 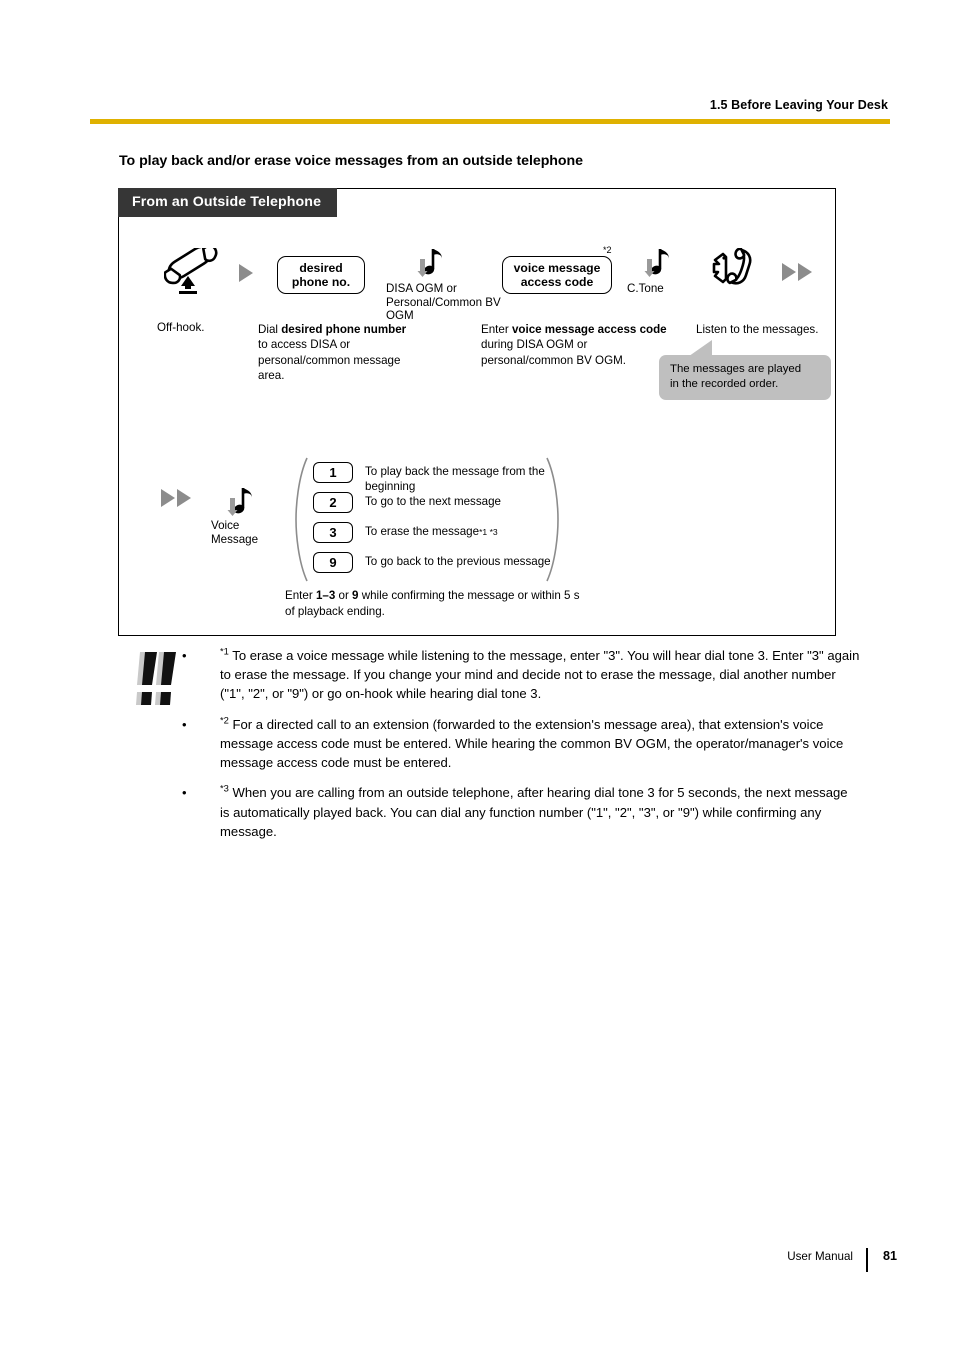 I want to click on voice-message-caption: Voice Message, so click(x=246, y=532).